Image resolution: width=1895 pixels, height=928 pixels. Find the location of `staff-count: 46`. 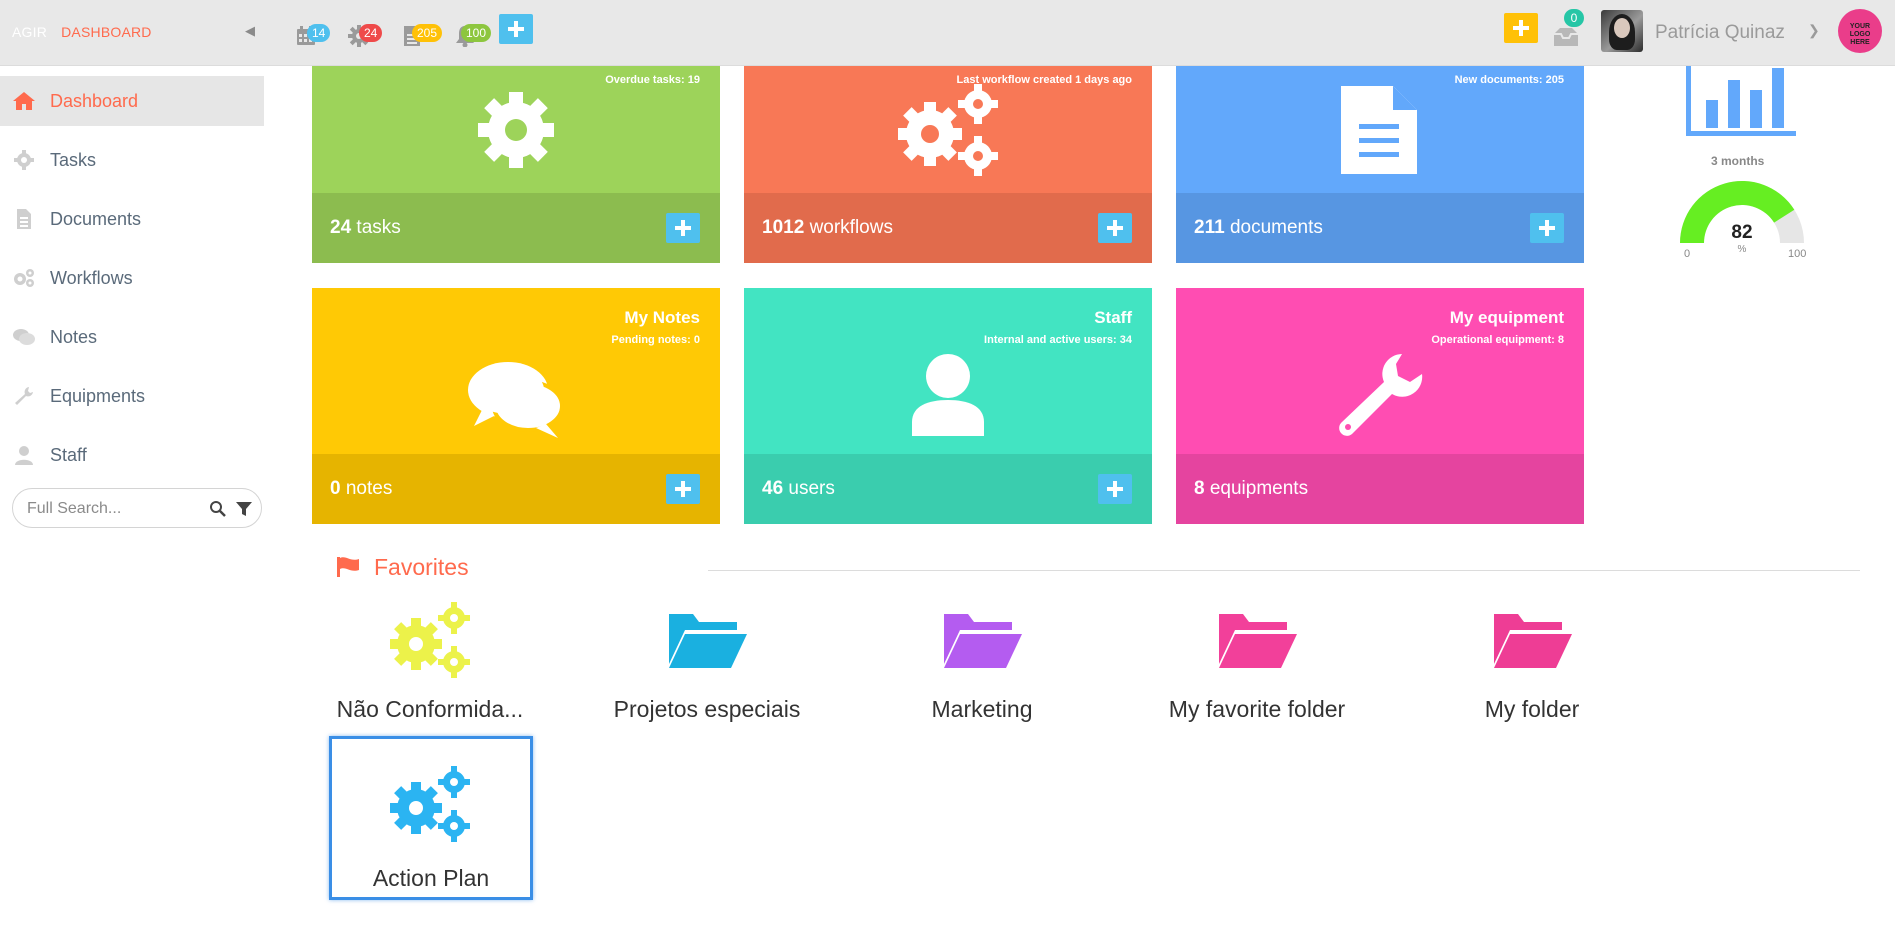

staff-count: 46 is located at coordinates (773, 488).